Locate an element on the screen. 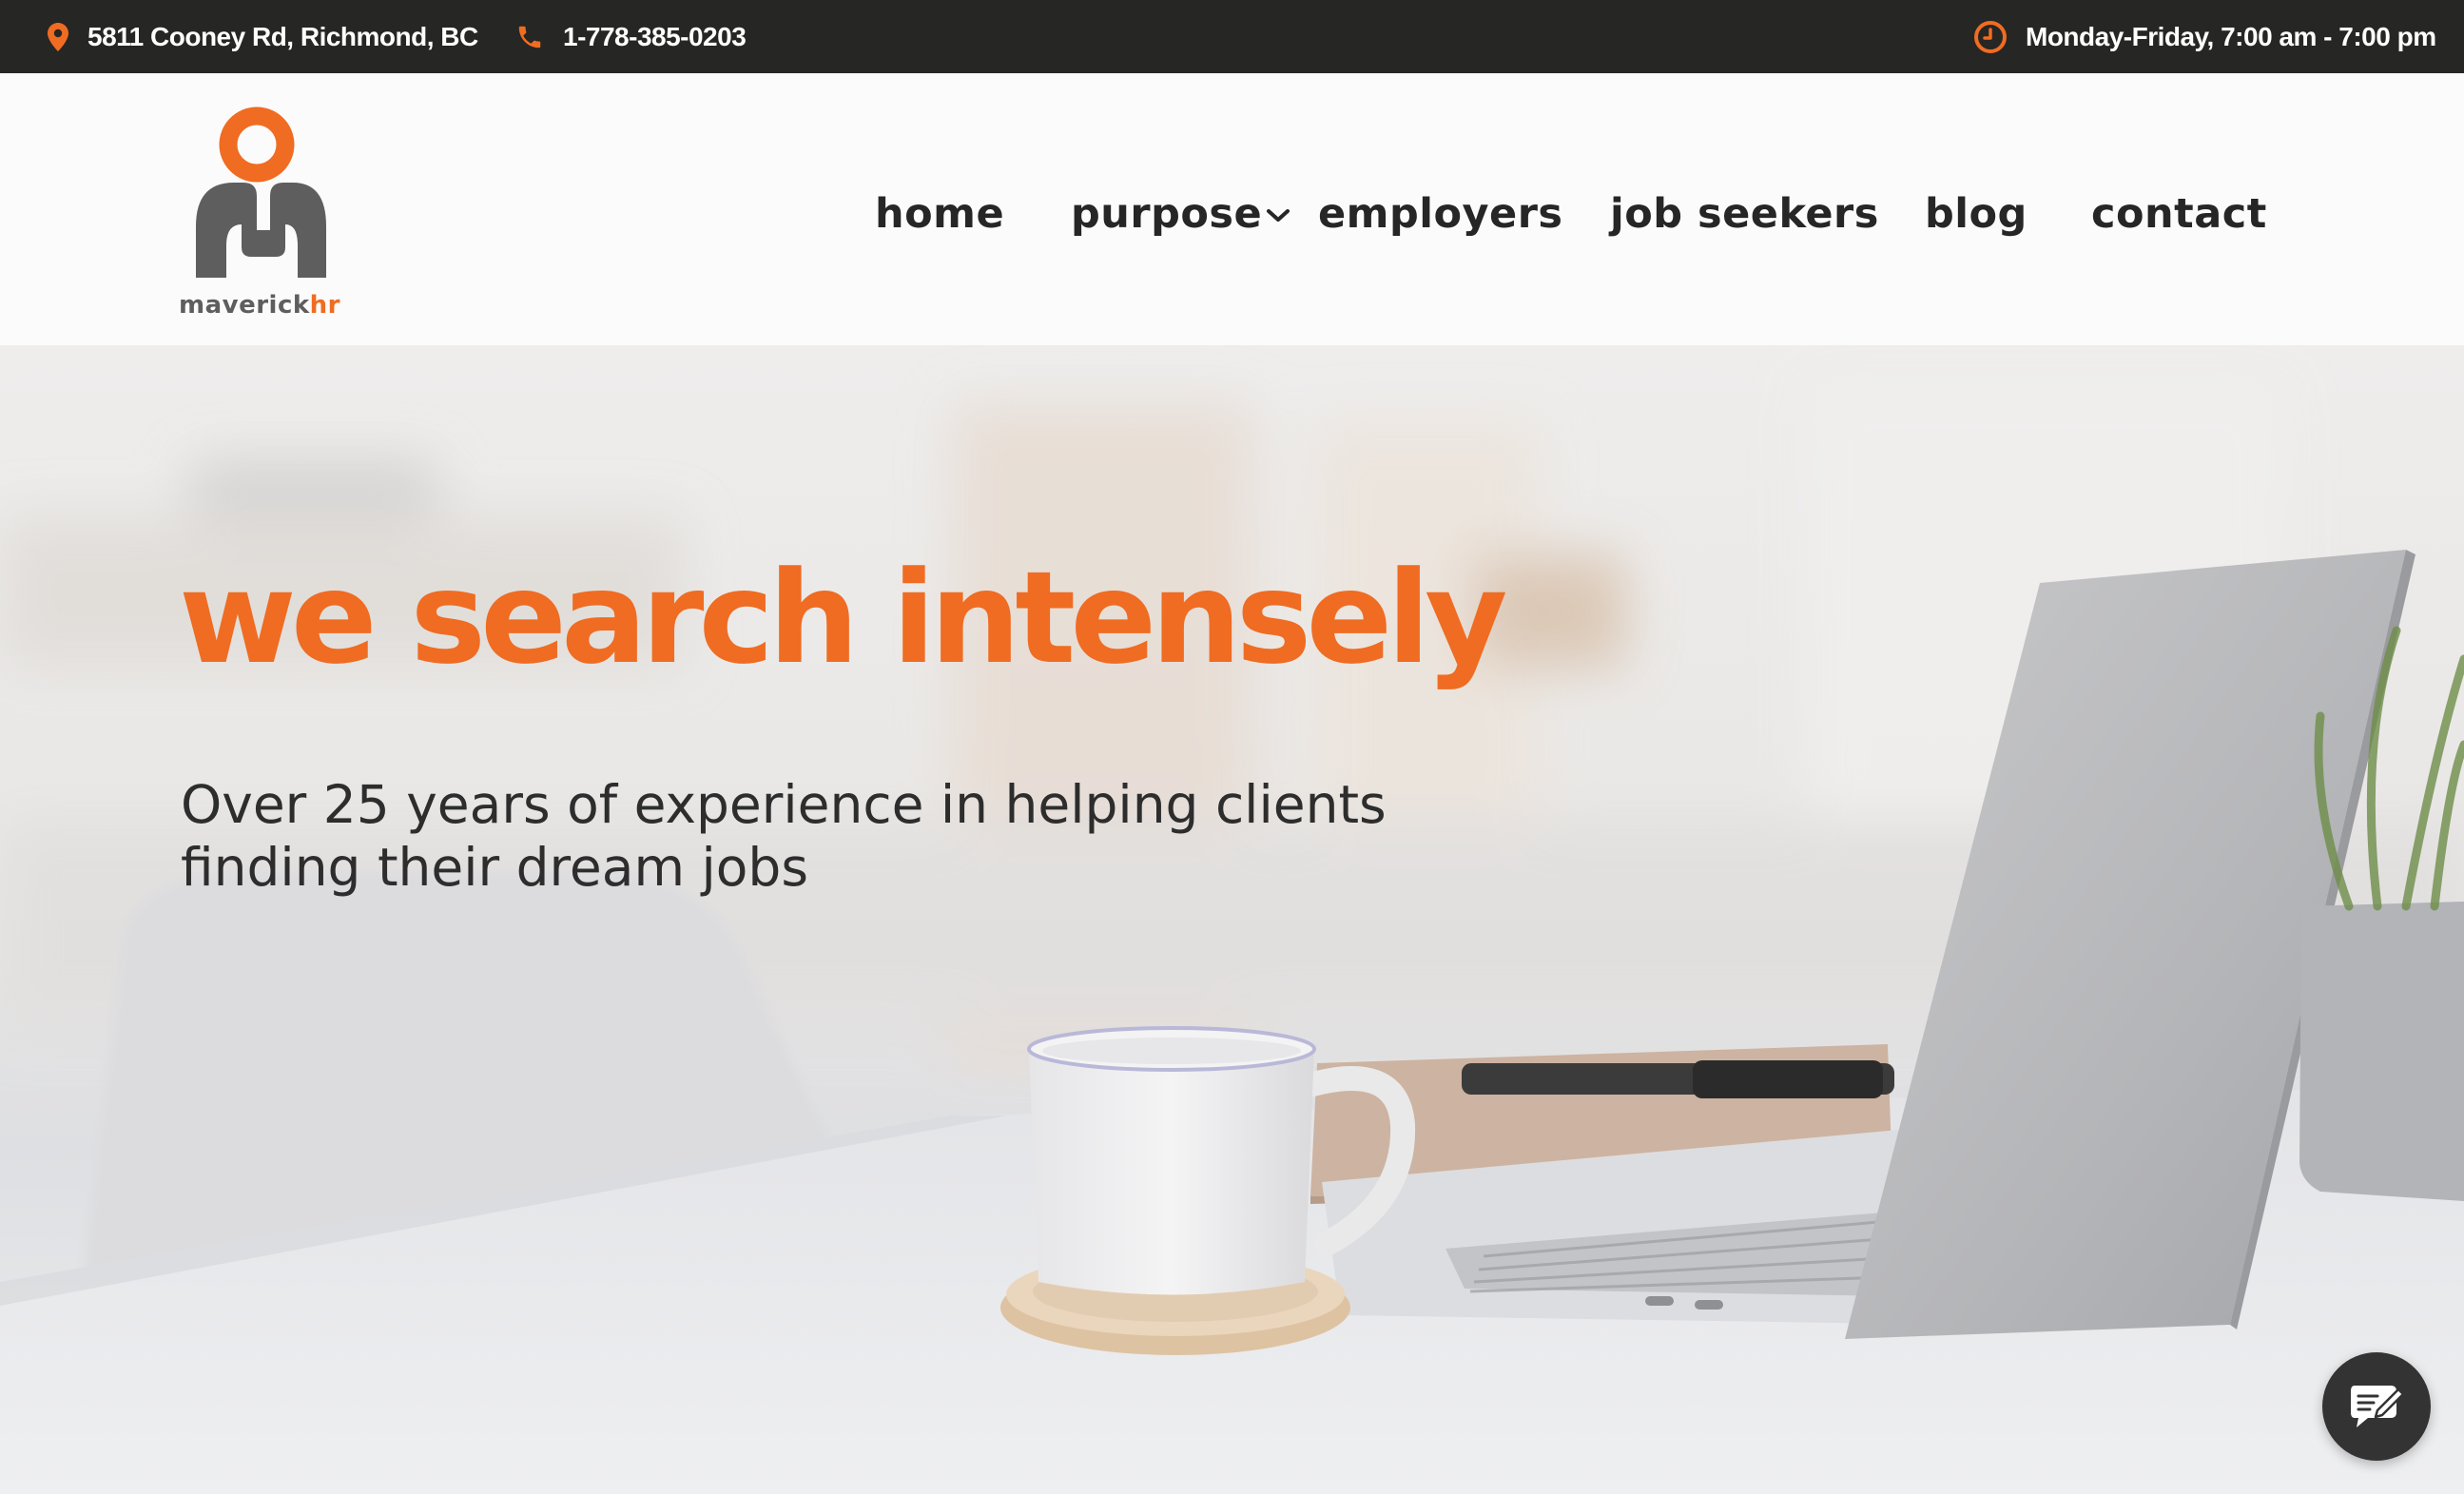 This screenshot has width=2464, height=1494. chevron-down-icon is located at coordinates (1278, 215).